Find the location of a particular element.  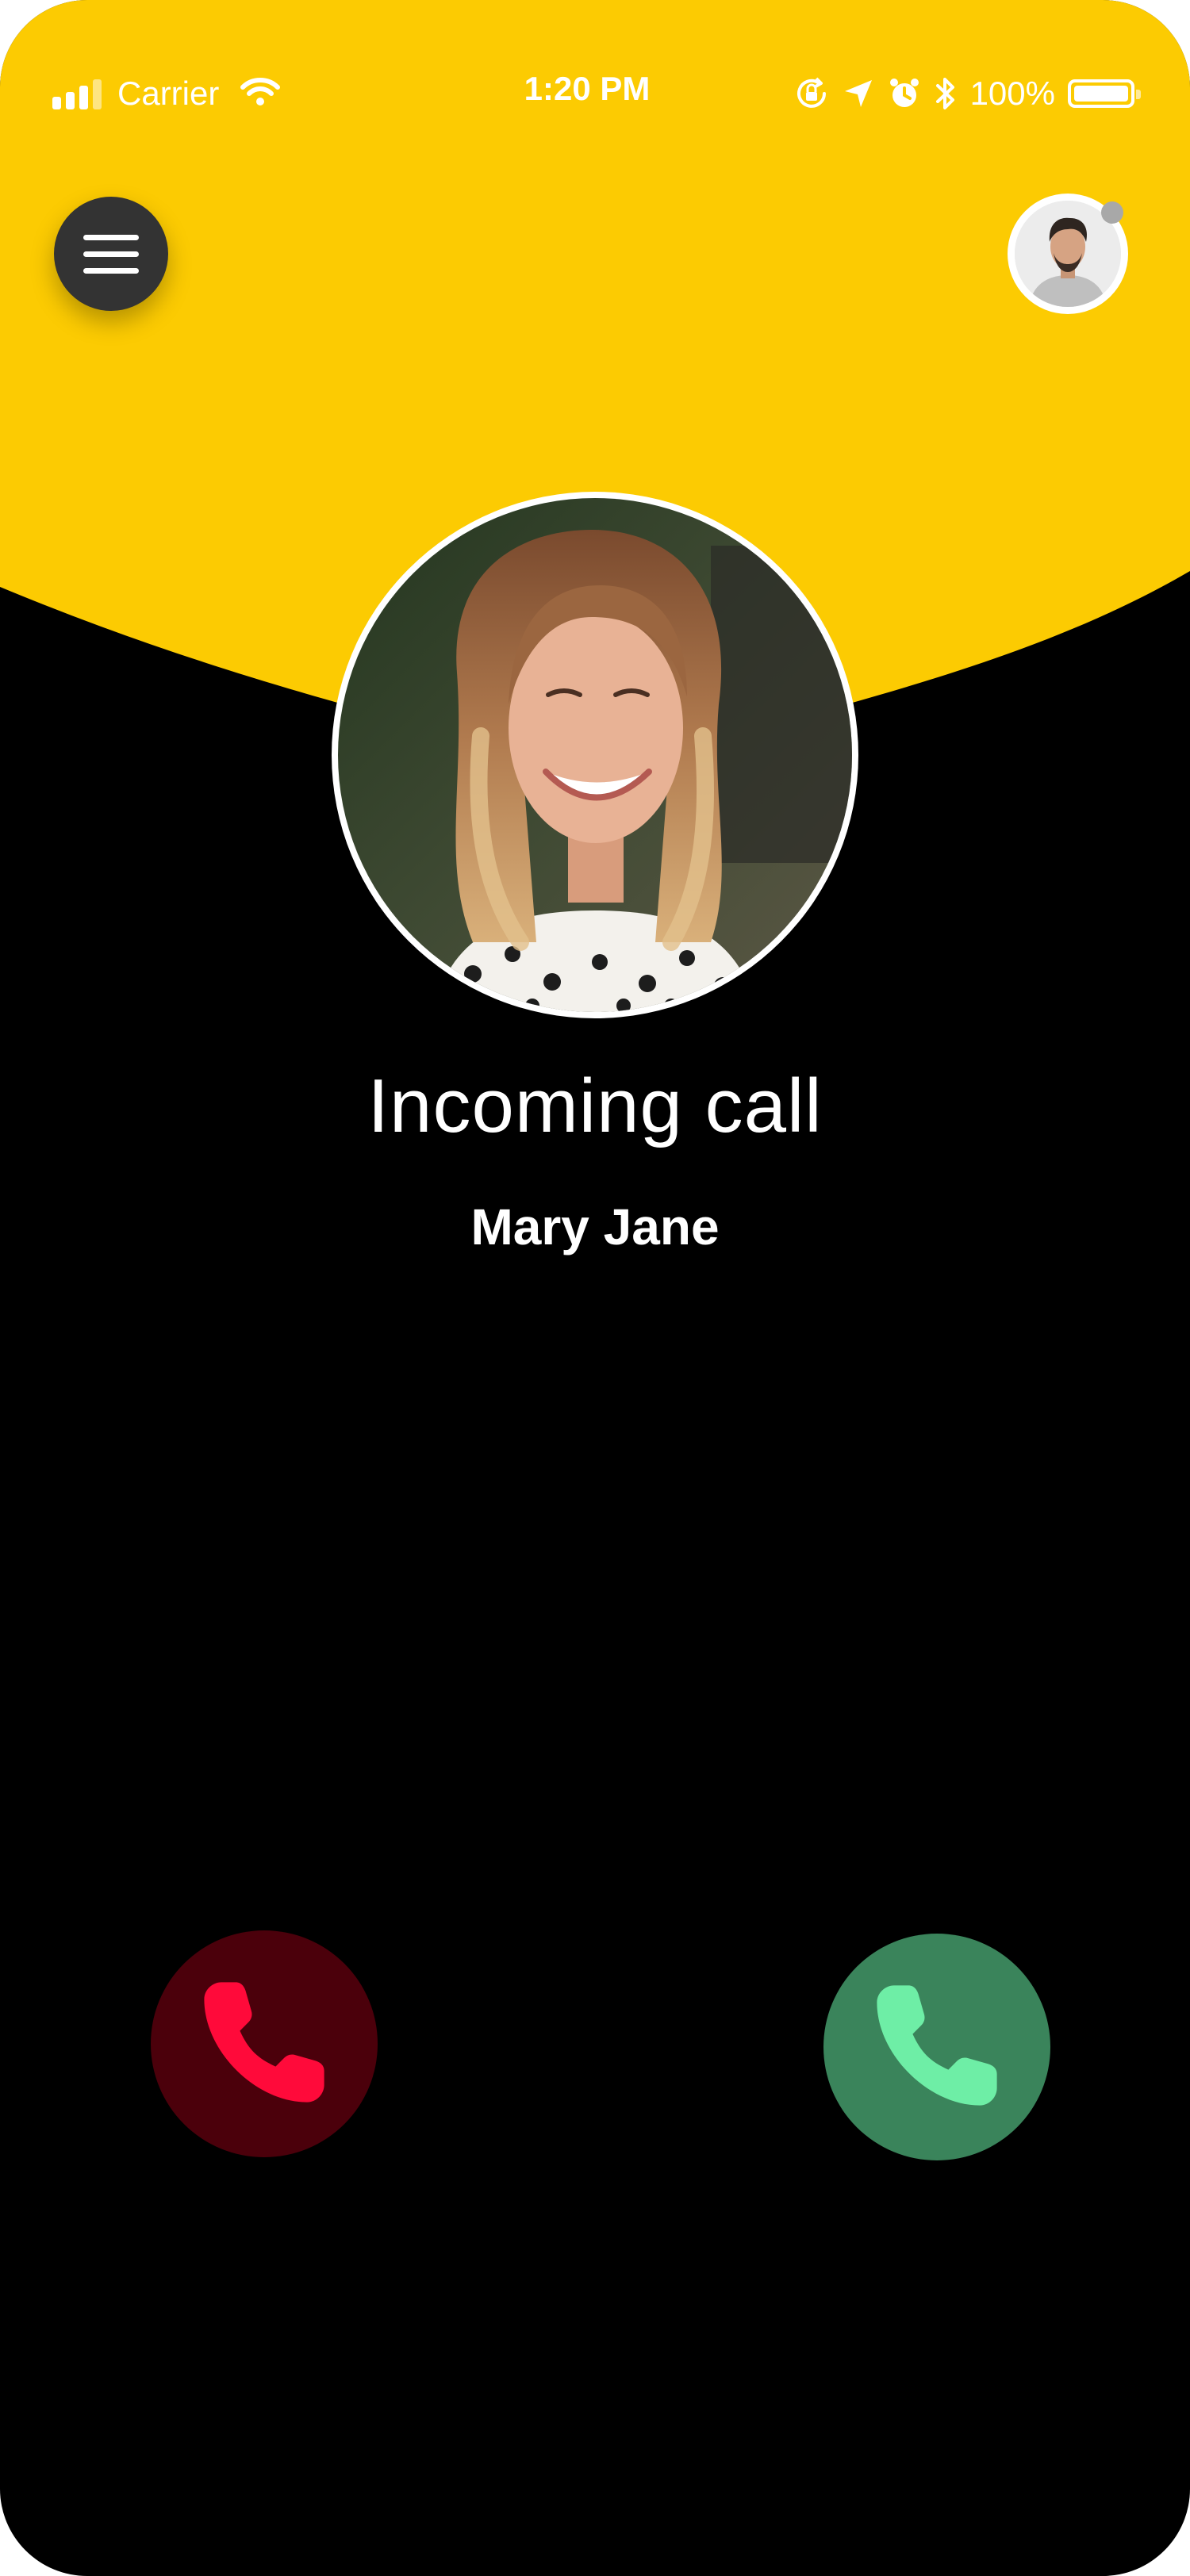

alarm-icon is located at coordinates (904, 94).